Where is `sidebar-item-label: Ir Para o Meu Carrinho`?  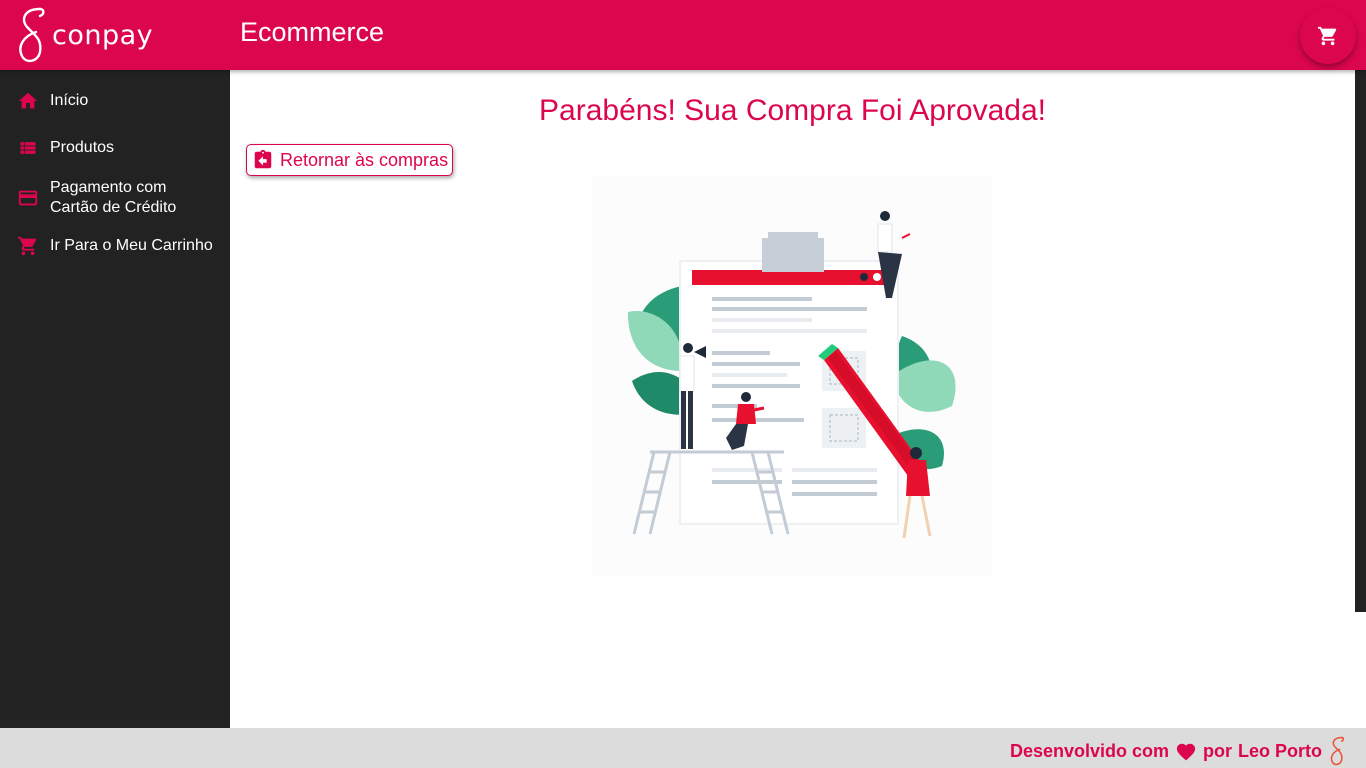 sidebar-item-label: Ir Para o Meu Carrinho is located at coordinates (131, 245).